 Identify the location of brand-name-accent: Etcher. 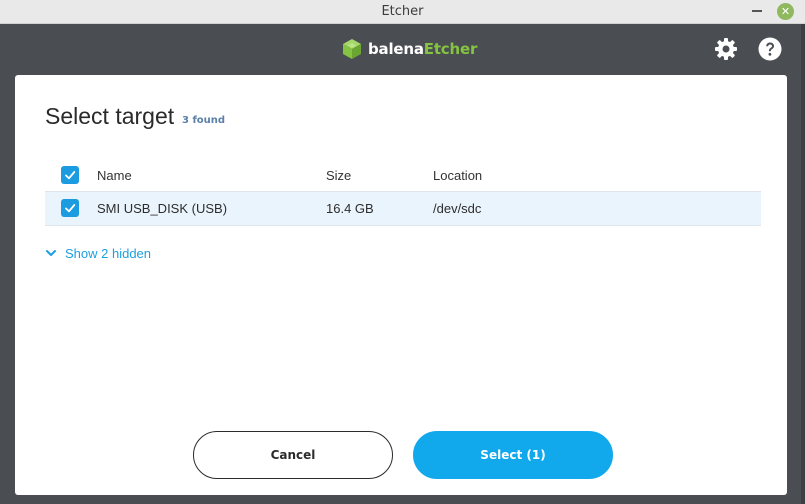
(450, 49).